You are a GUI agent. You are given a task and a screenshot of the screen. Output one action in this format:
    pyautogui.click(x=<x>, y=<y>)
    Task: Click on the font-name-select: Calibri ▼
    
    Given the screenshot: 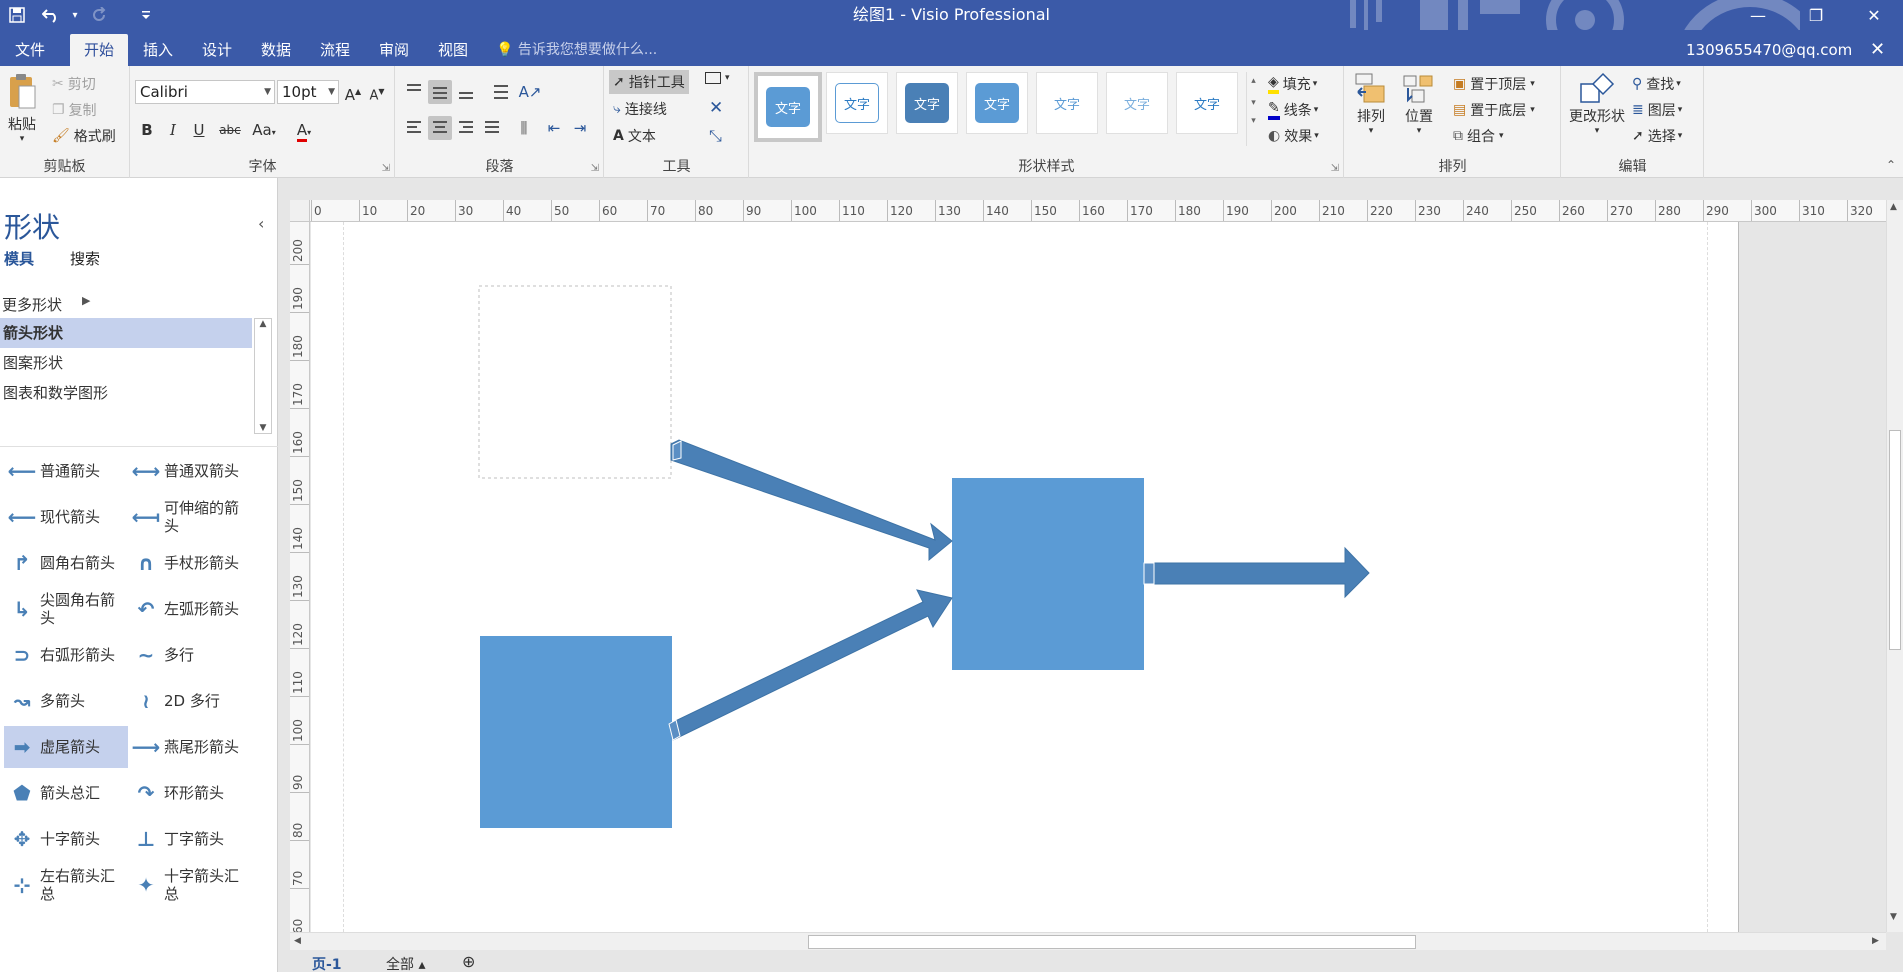 What is the action you would take?
    pyautogui.click(x=205, y=92)
    